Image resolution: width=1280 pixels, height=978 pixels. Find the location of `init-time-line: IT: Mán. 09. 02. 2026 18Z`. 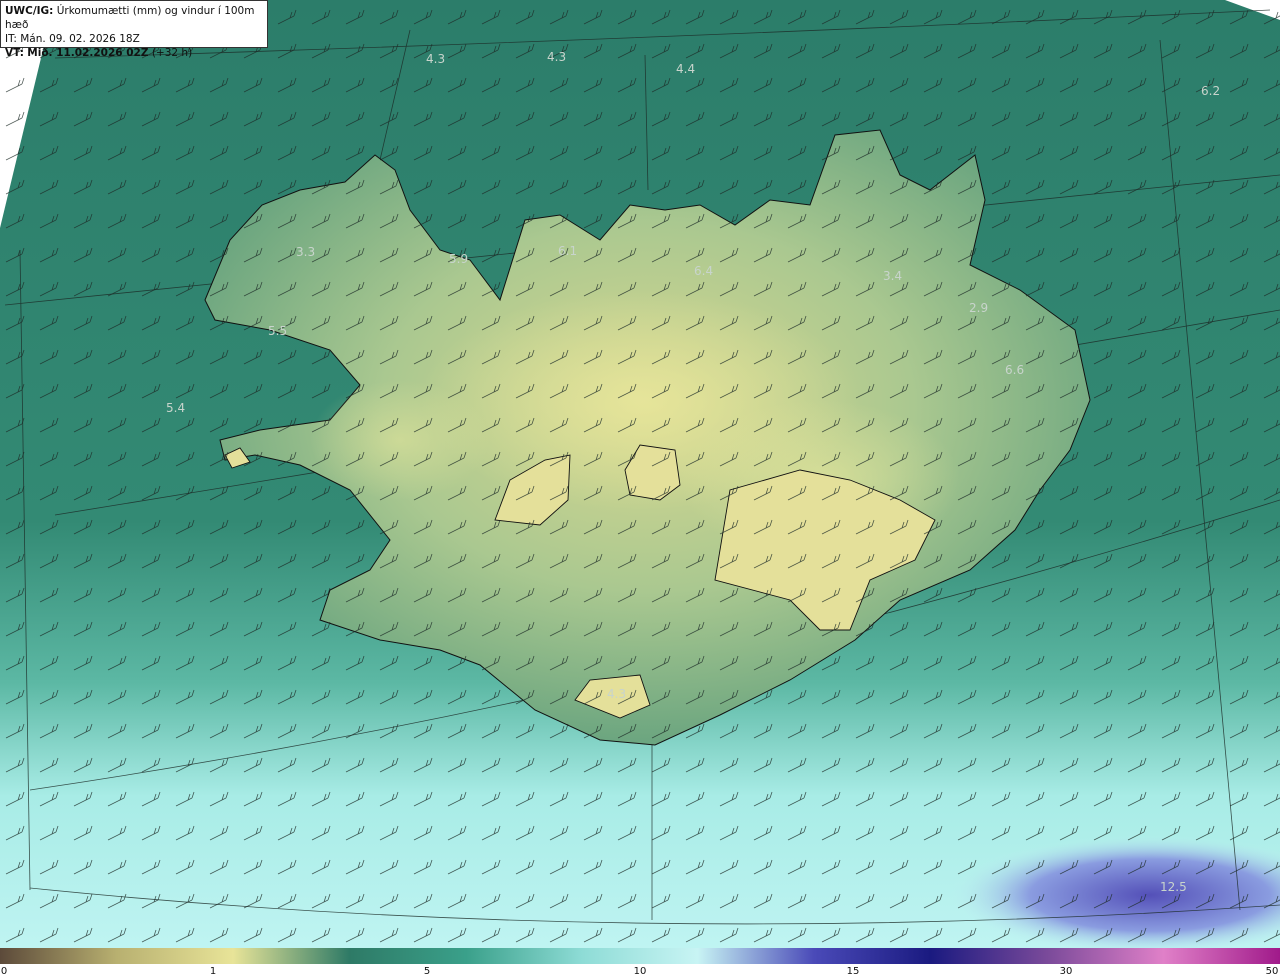

init-time-line: IT: Mán. 09. 02. 2026 18Z is located at coordinates (72, 39).